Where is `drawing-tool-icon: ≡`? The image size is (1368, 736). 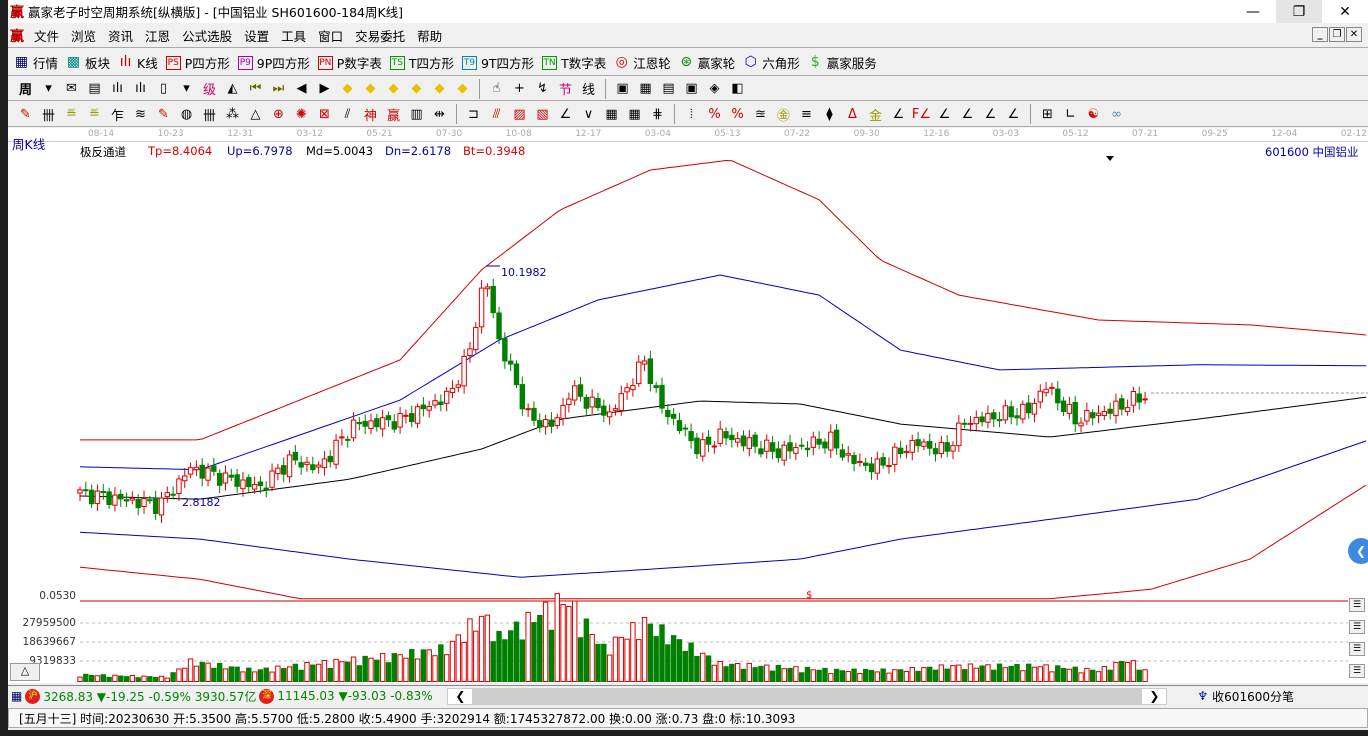 drawing-tool-icon: ≡ is located at coordinates (806, 114).